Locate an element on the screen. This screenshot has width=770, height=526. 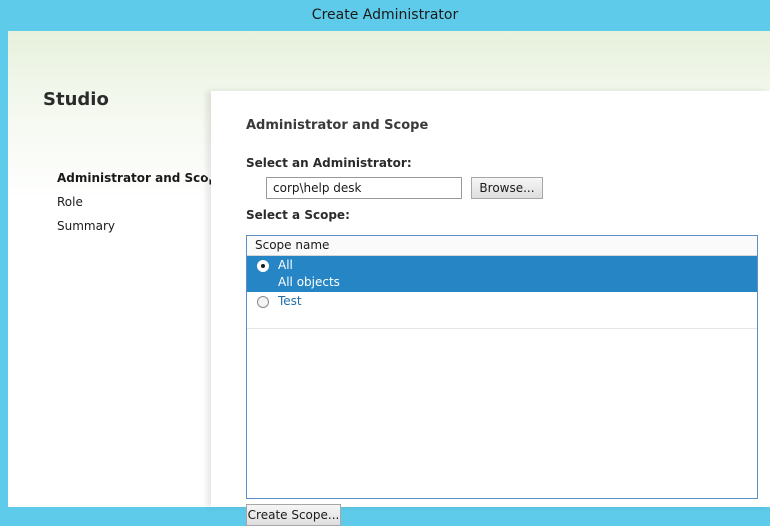
scope-name-column-header: Scope name is located at coordinates (502, 246).